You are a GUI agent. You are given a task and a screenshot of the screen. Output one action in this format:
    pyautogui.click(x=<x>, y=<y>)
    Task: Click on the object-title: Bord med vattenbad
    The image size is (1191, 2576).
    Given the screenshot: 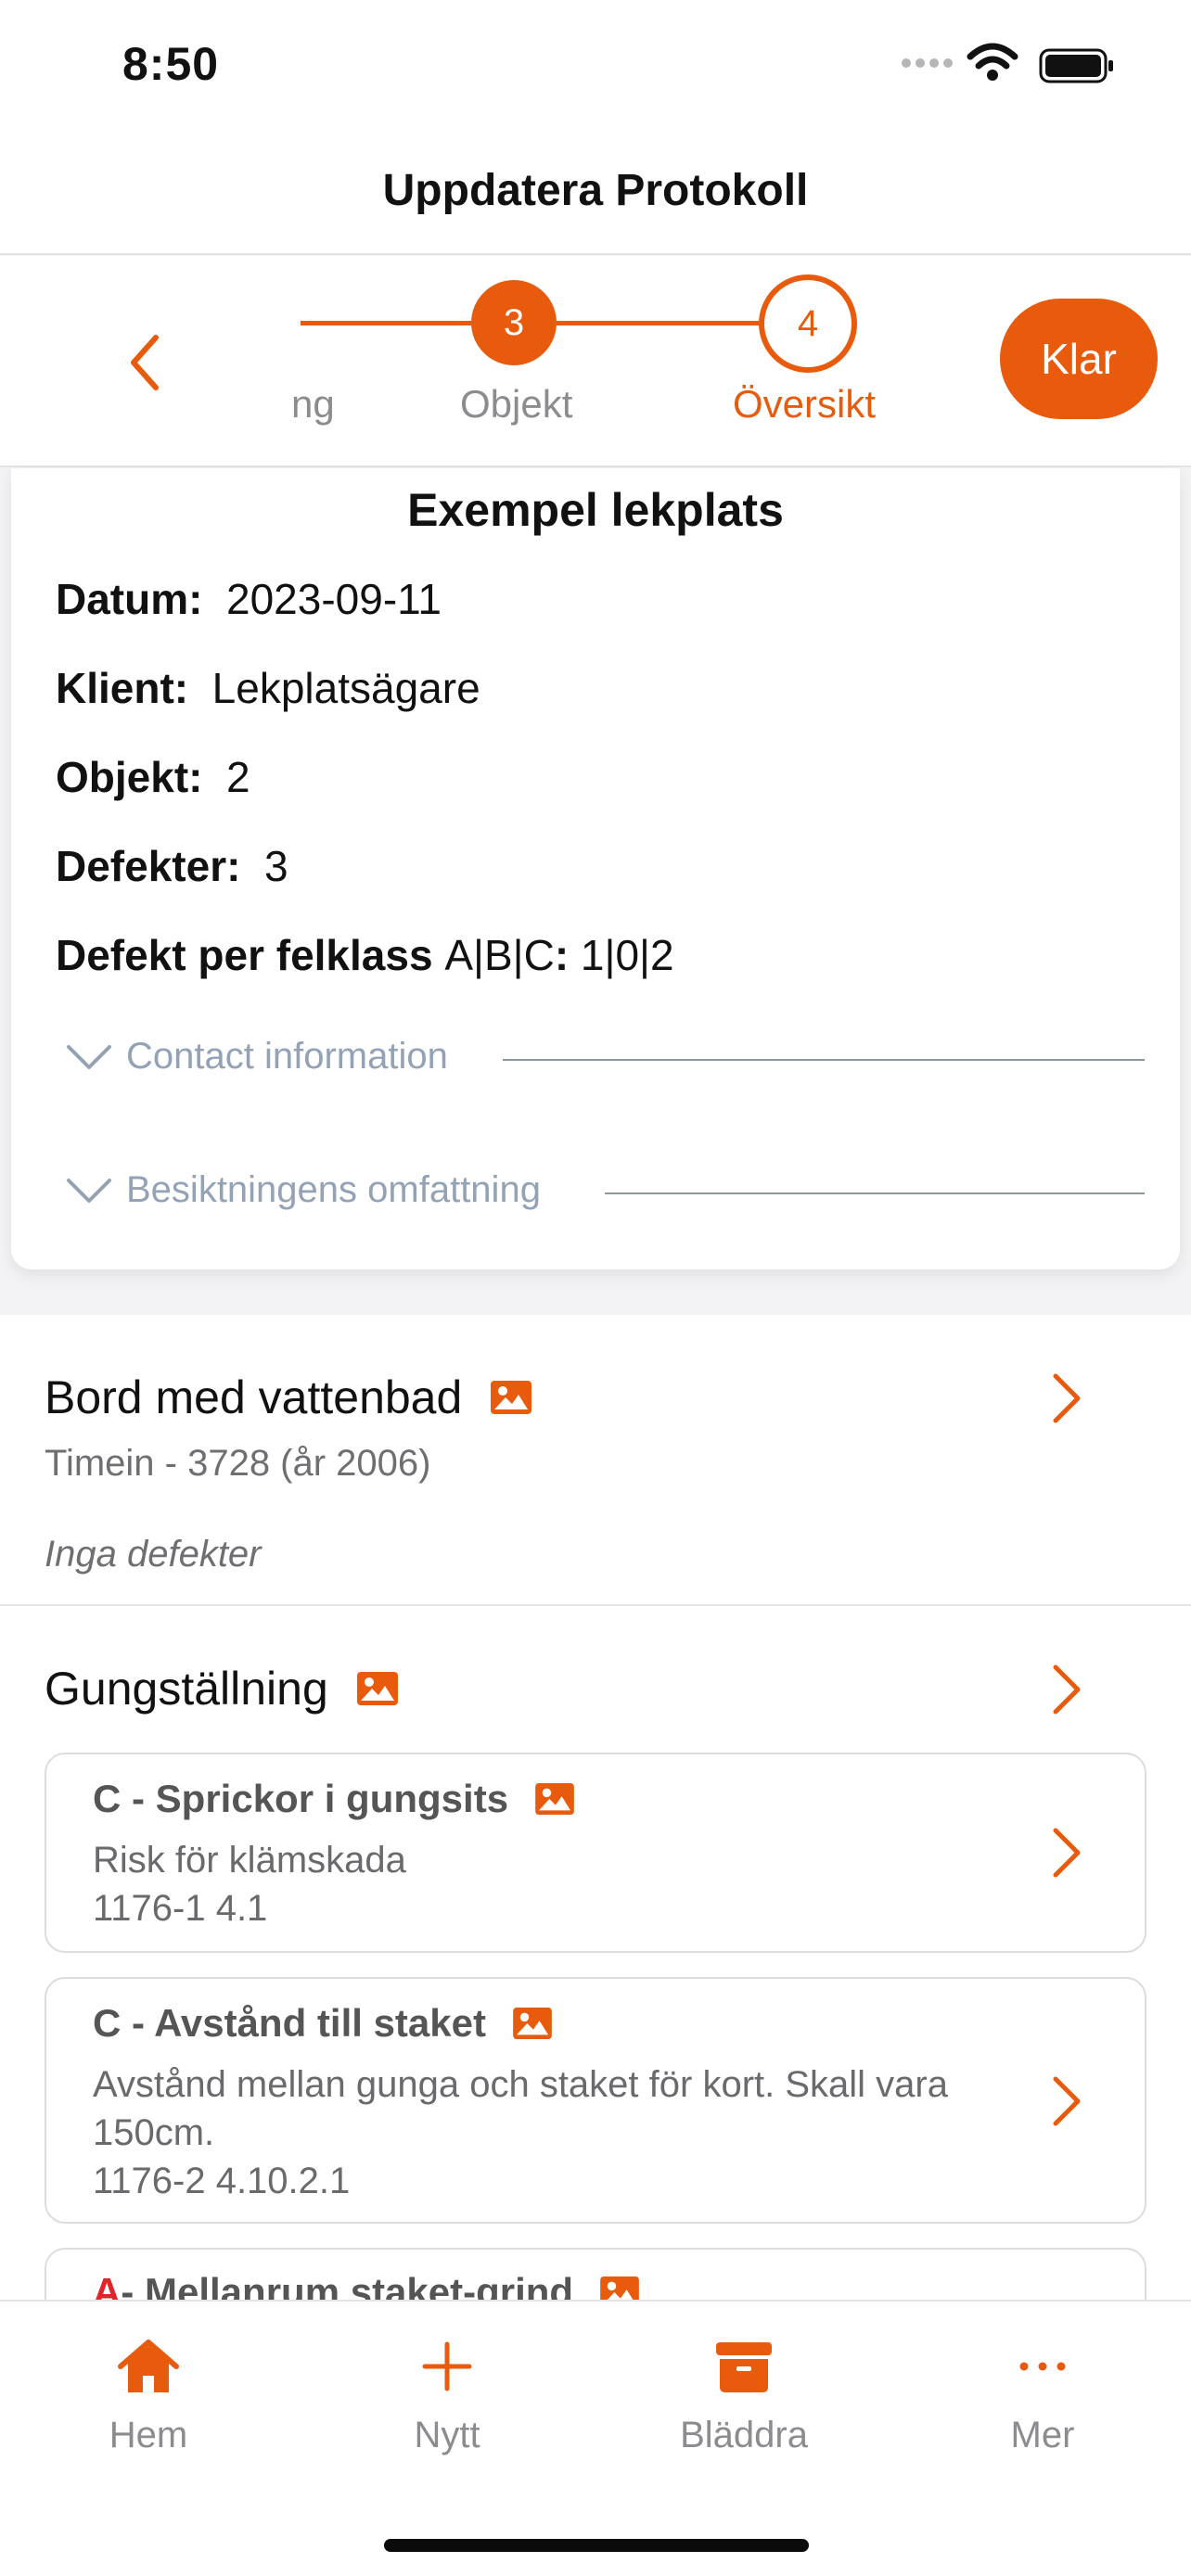 What is the action you would take?
    pyautogui.click(x=288, y=1397)
    